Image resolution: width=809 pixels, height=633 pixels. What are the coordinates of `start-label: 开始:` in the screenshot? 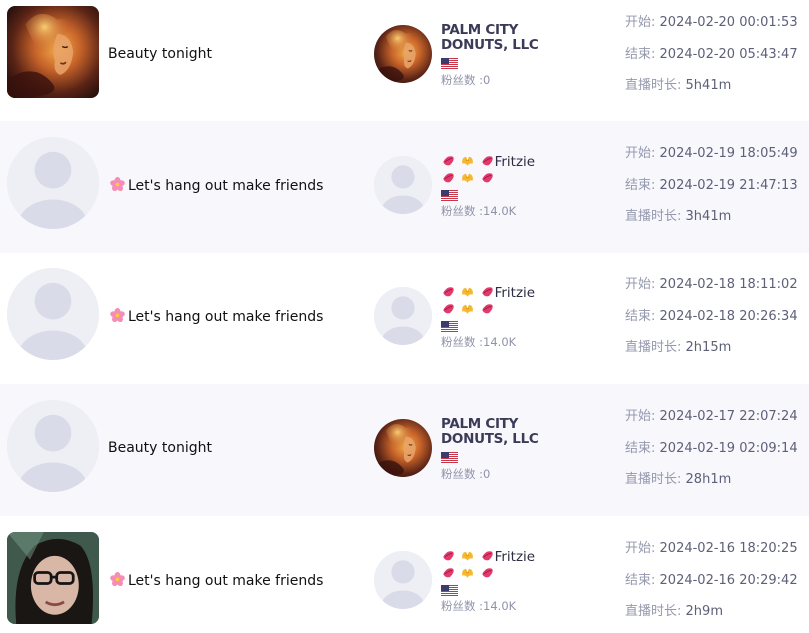 It's located at (640, 284).